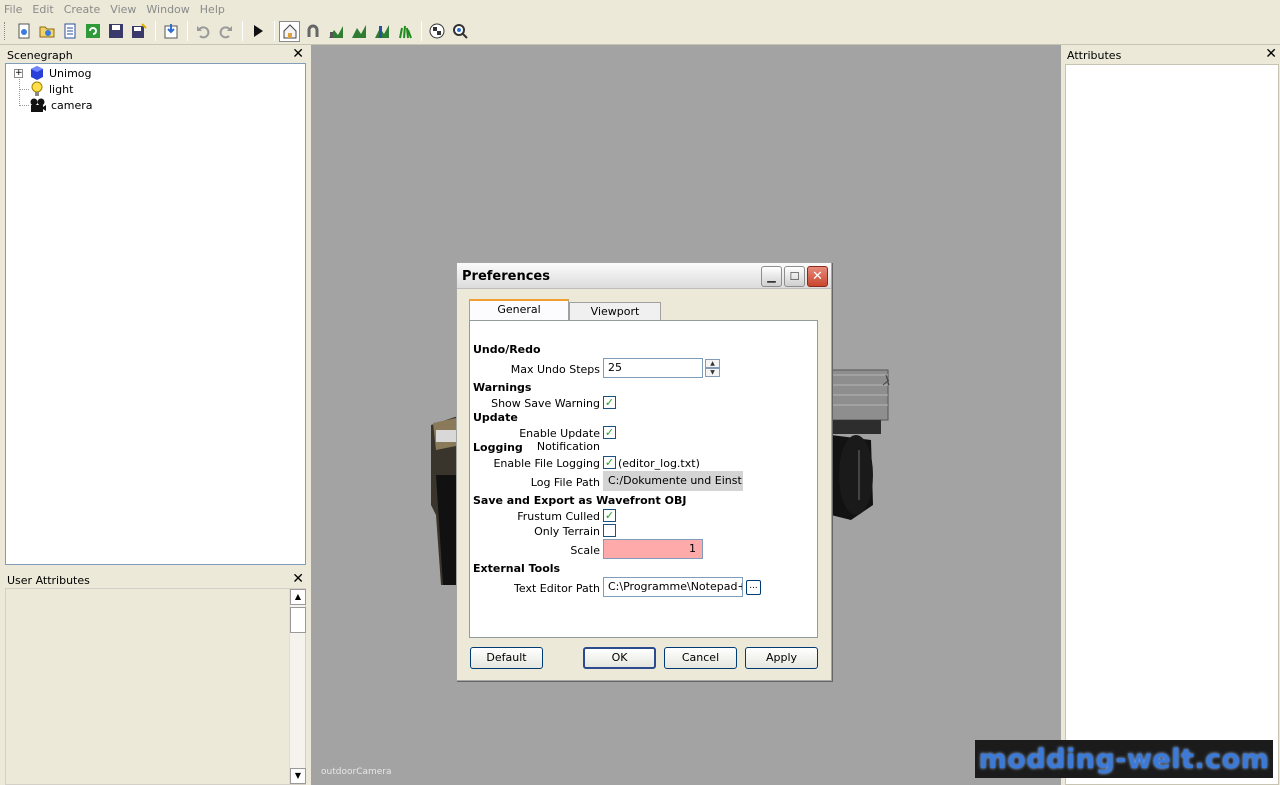  I want to click on home-icon, so click(289, 31).